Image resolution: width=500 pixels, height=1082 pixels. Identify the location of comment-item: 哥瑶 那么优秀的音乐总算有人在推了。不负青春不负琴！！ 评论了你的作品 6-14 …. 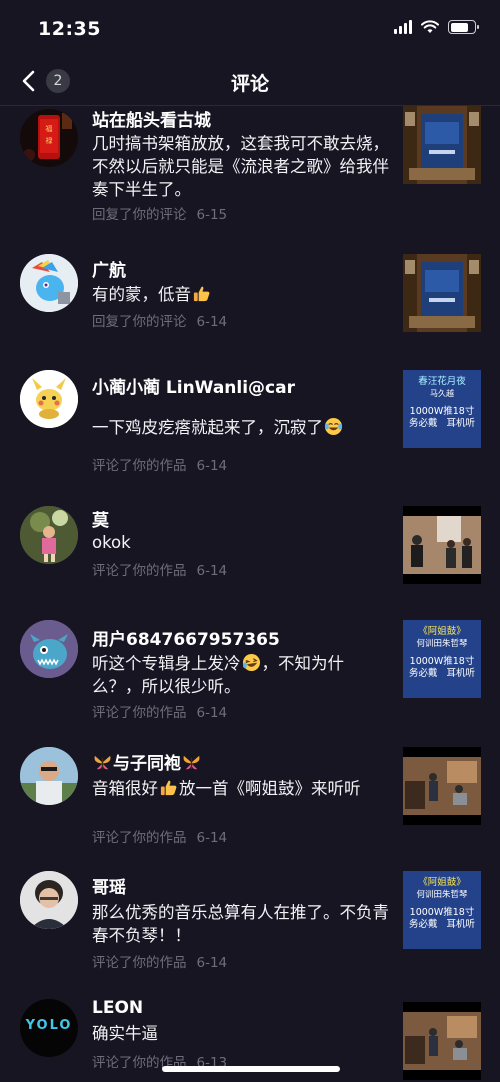
(250, 926).